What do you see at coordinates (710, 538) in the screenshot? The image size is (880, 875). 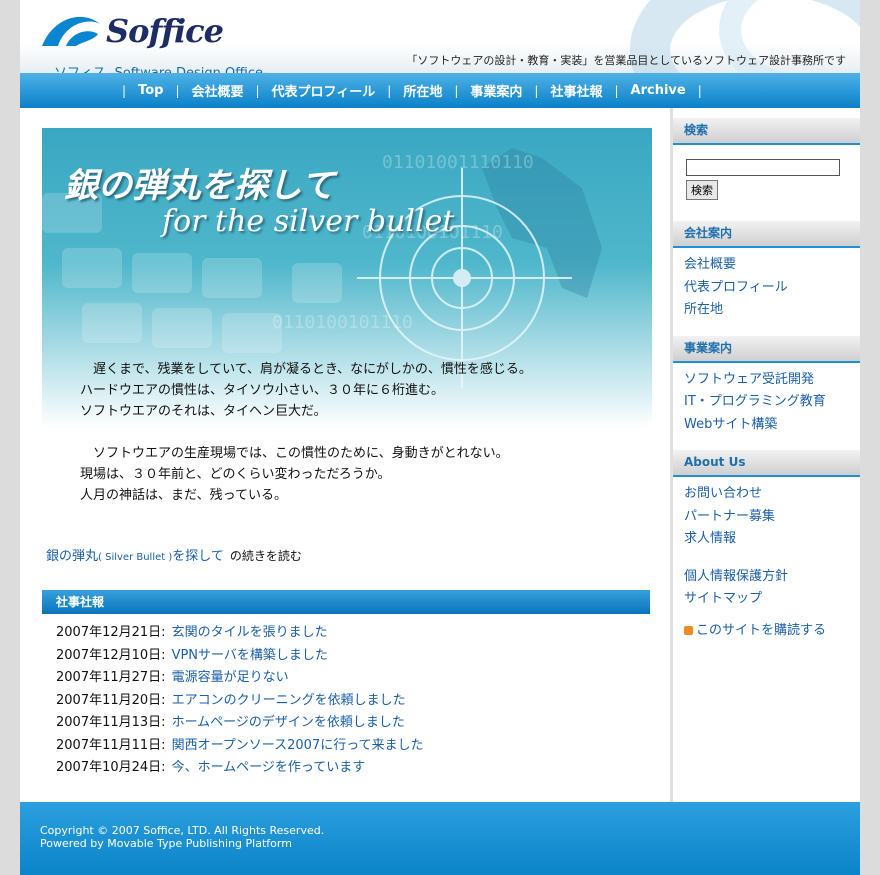 I see `sidebar-link-jobs: 求人情報` at bounding box center [710, 538].